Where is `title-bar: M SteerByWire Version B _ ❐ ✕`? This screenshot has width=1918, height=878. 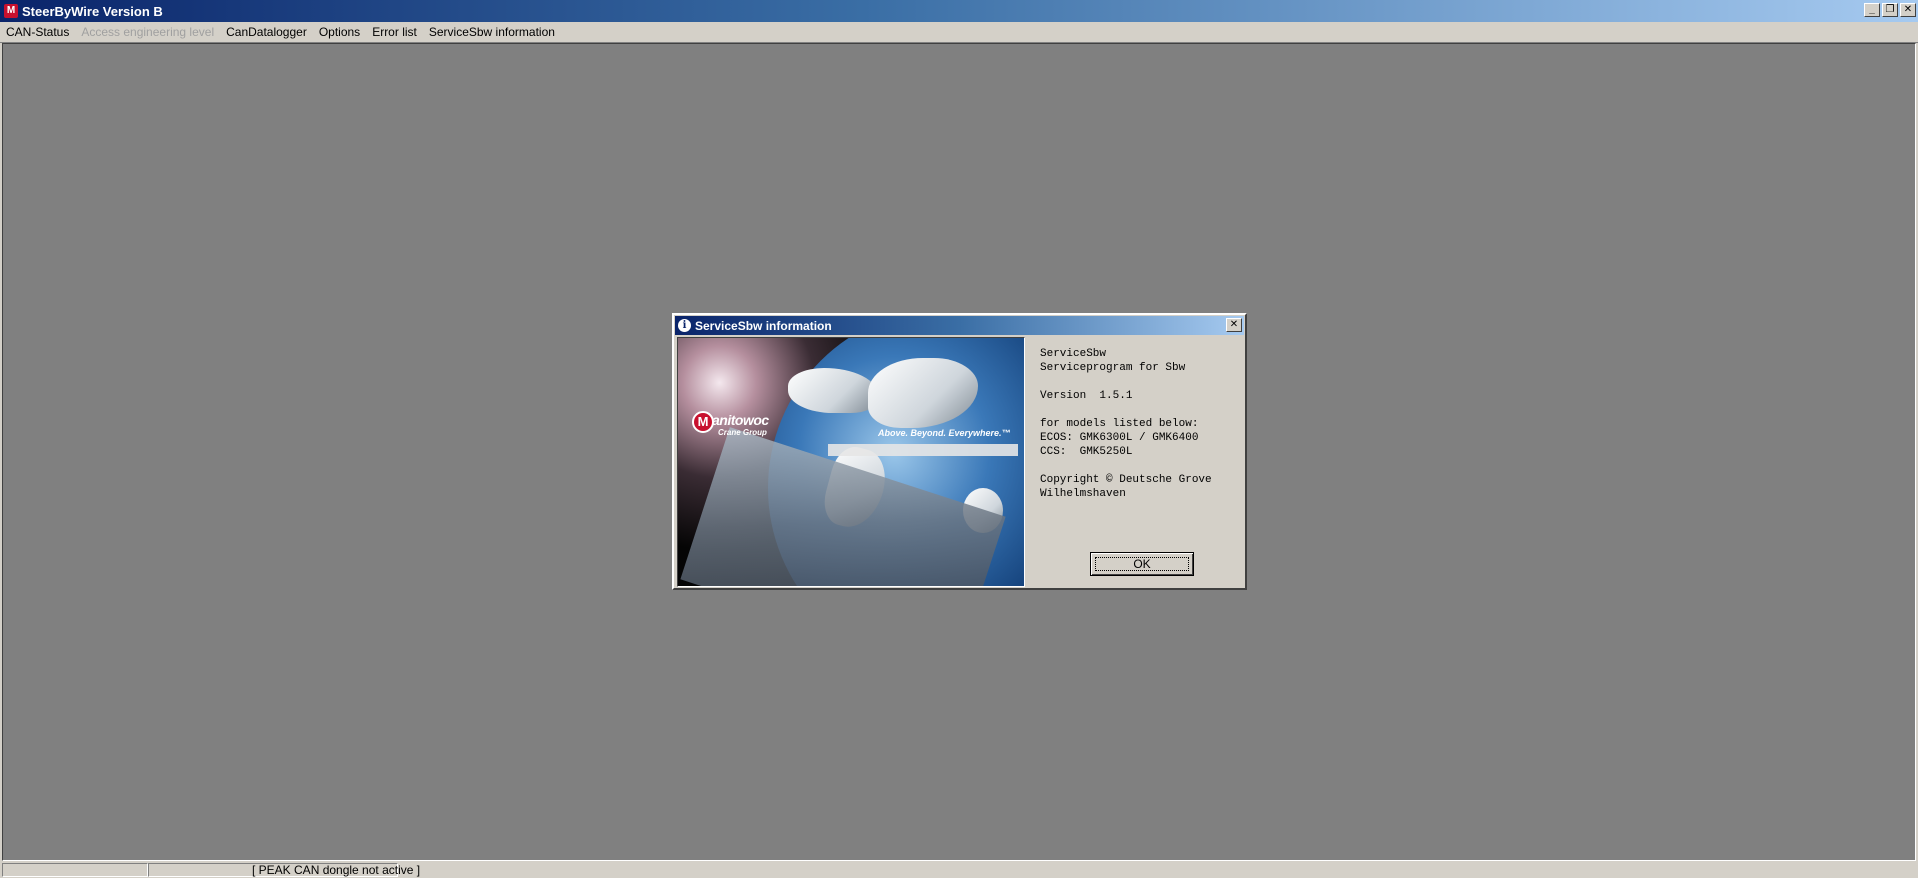
title-bar: M SteerByWire Version B _ ❐ ✕ is located at coordinates (959, 11).